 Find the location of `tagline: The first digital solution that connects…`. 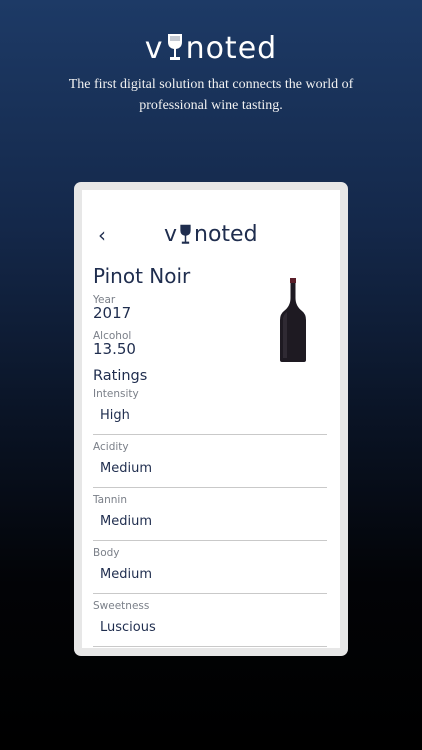

tagline: The first digital solution that connects… is located at coordinates (211, 95).